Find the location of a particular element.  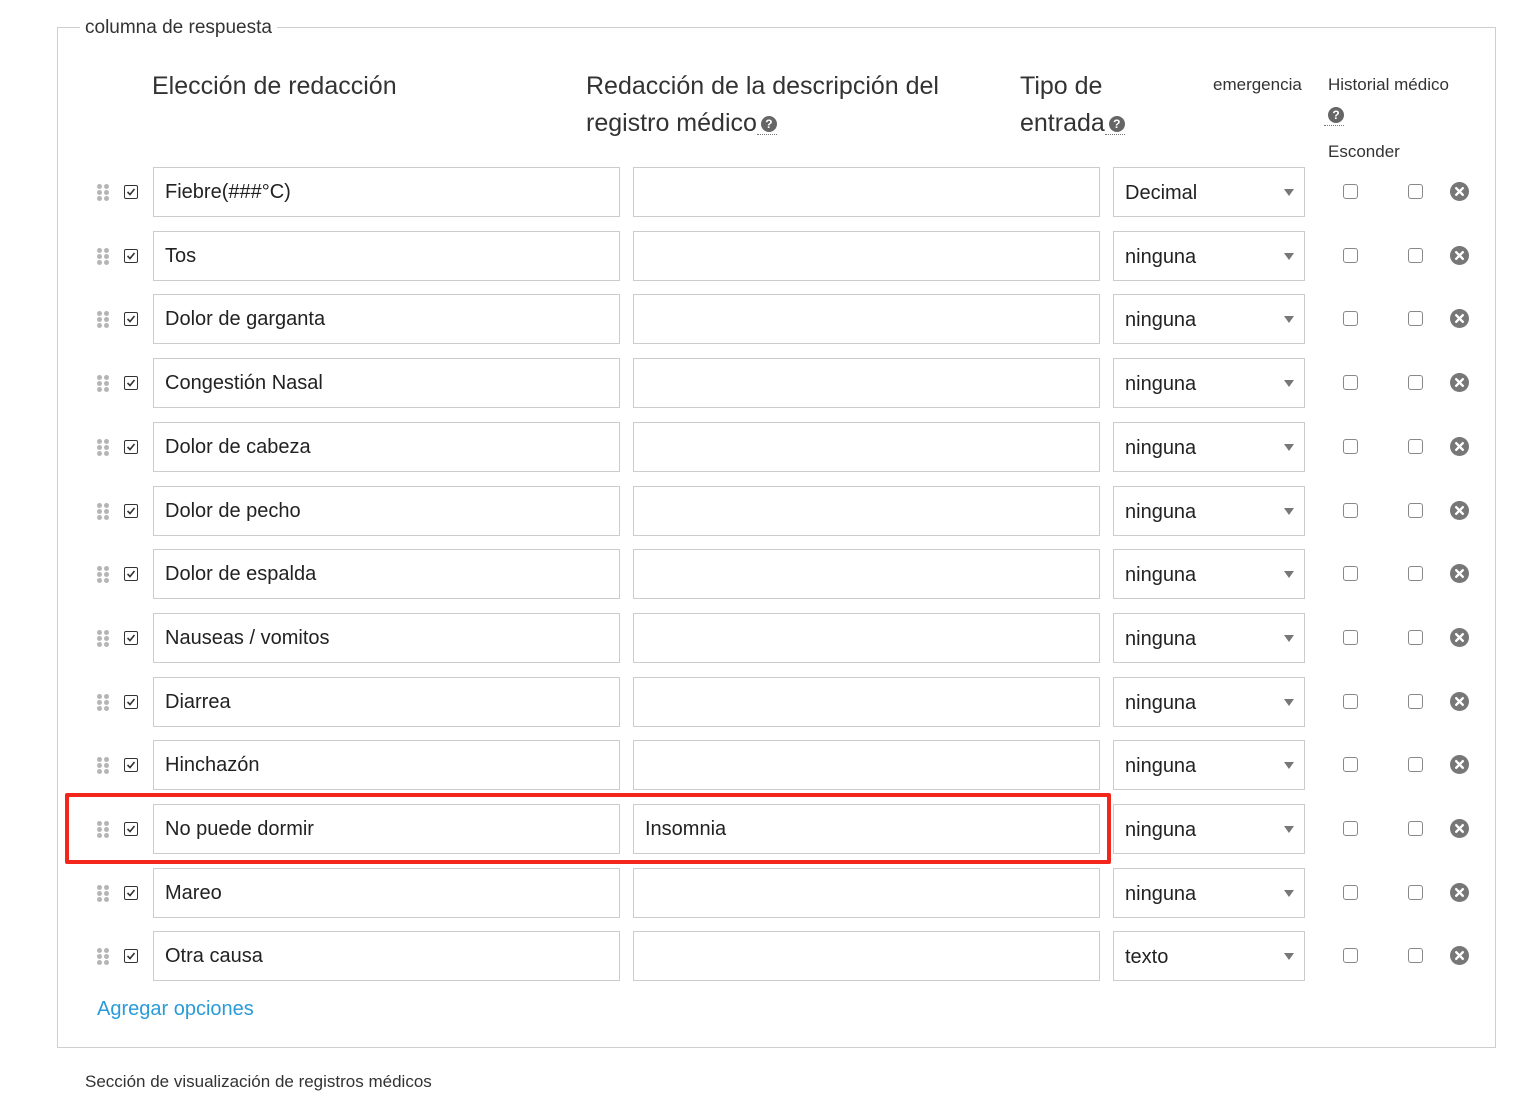

input-type-select: Decimal is located at coordinates (1209, 192).